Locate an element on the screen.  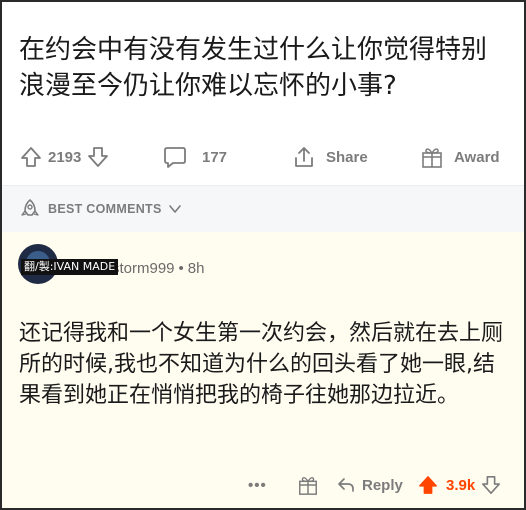
award-label: Award is located at coordinates (477, 157).